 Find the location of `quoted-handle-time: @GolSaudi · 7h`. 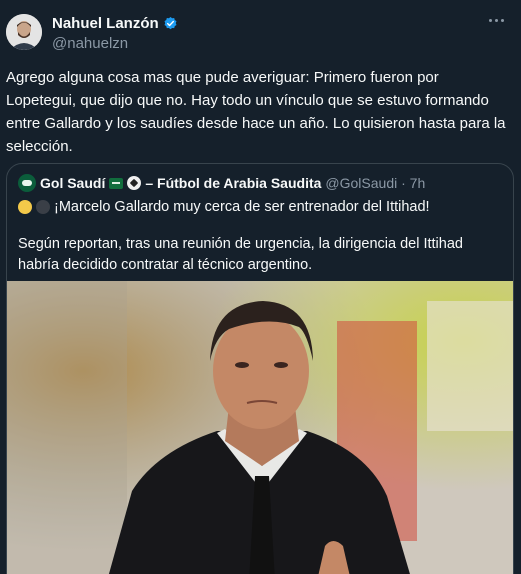

quoted-handle-time: @GolSaudi · 7h is located at coordinates (375, 183).